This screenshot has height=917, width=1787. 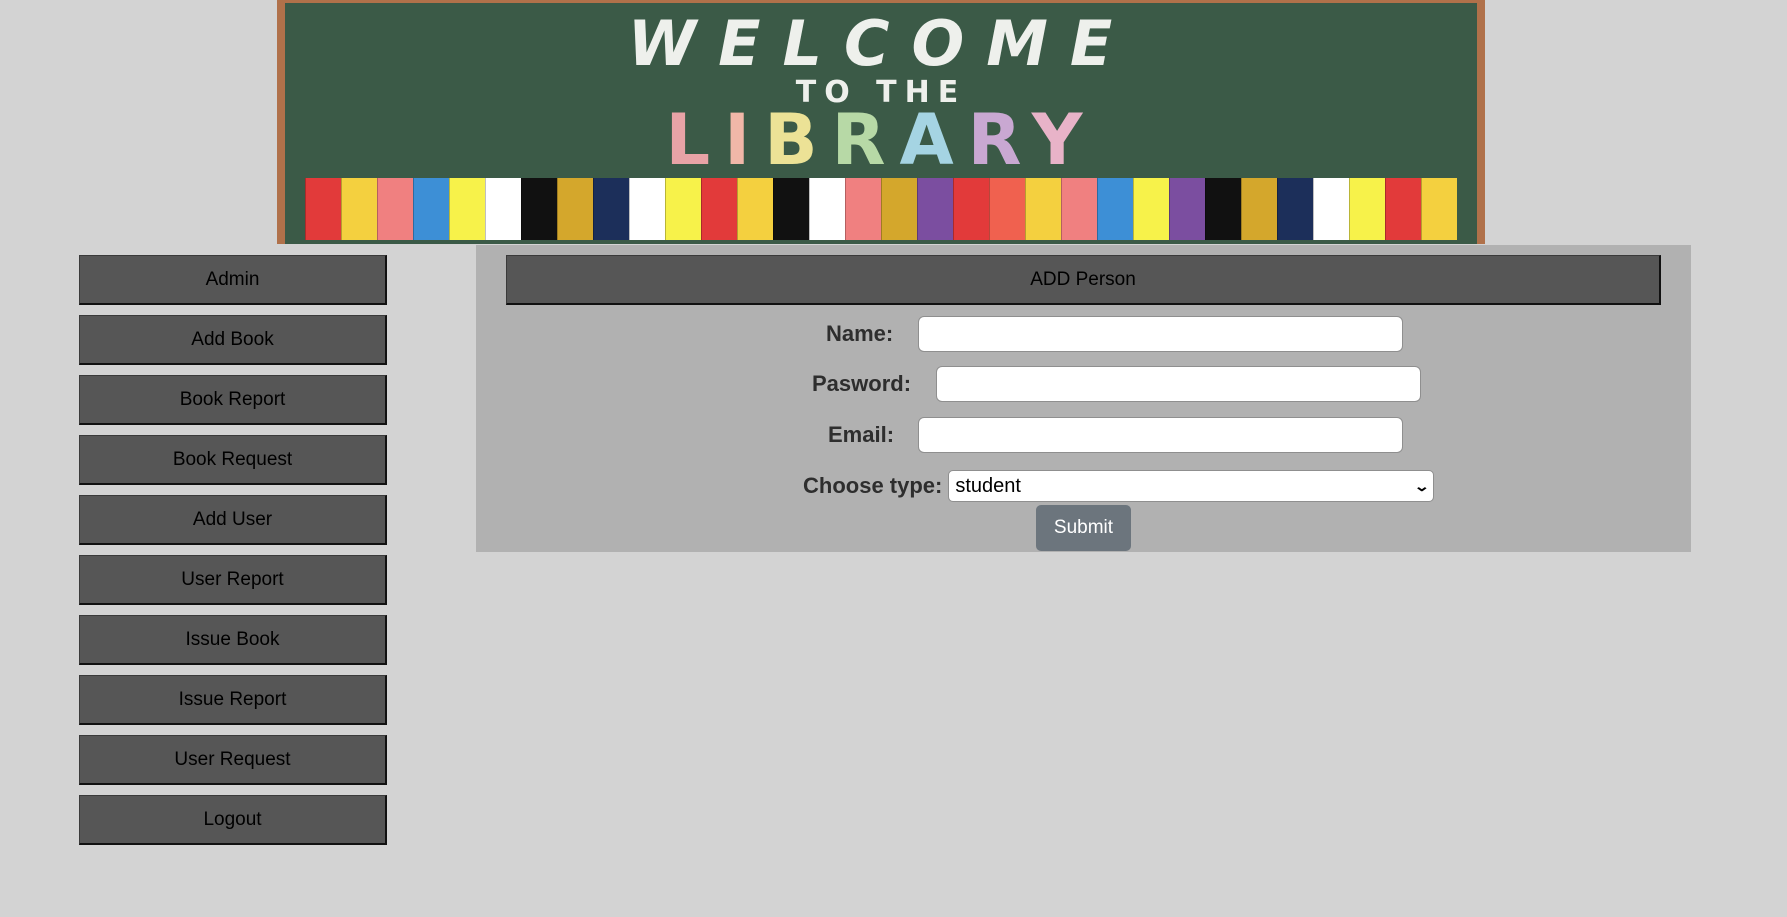 What do you see at coordinates (933, 140) in the screenshot?
I see `banner-letter: A` at bounding box center [933, 140].